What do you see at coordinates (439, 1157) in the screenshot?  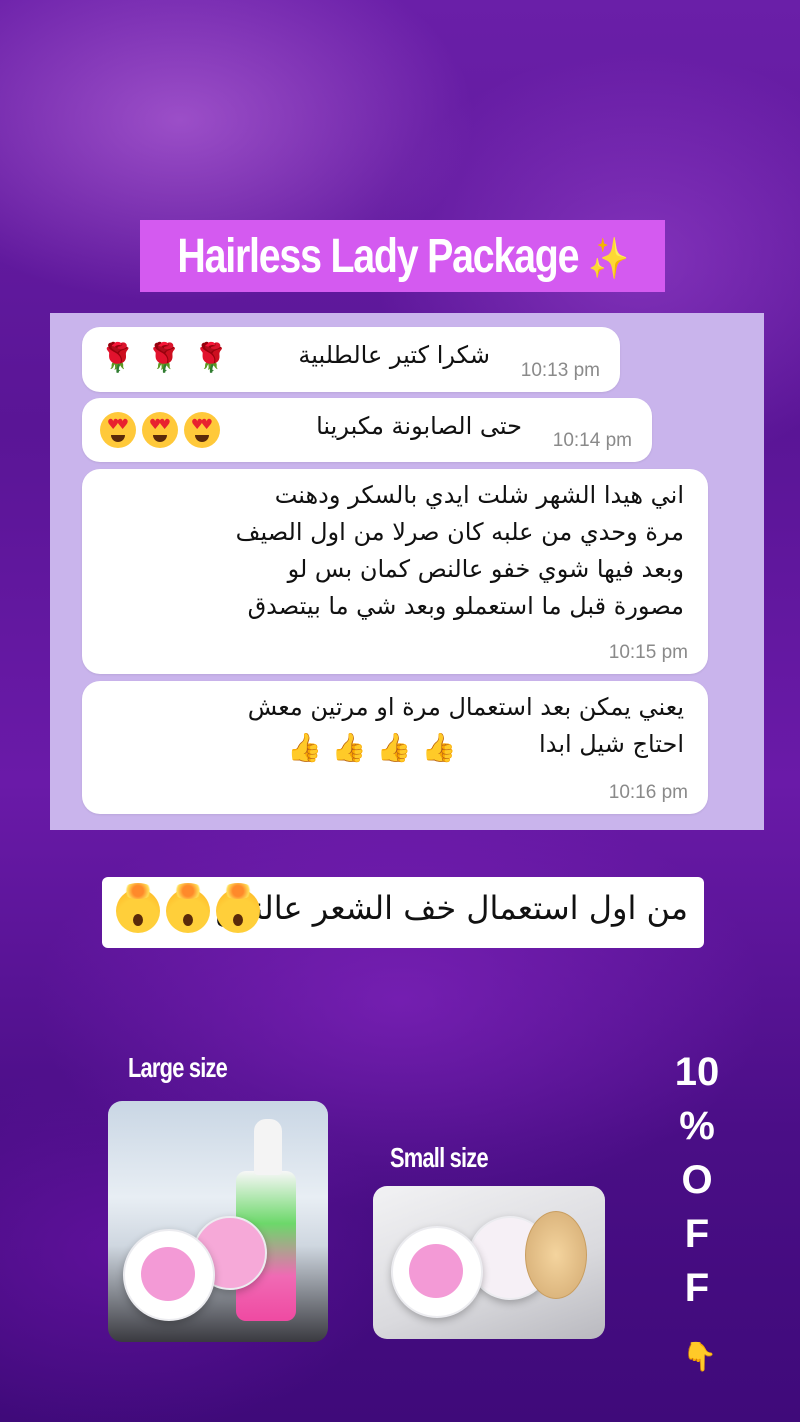 I see `small-size-label: Small size` at bounding box center [439, 1157].